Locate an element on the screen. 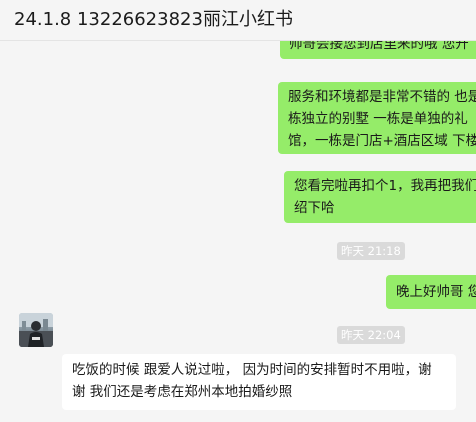 Image resolution: width=476 pixels, height=422 pixels. timestamp: 昨天 22:04 is located at coordinates (371, 335).